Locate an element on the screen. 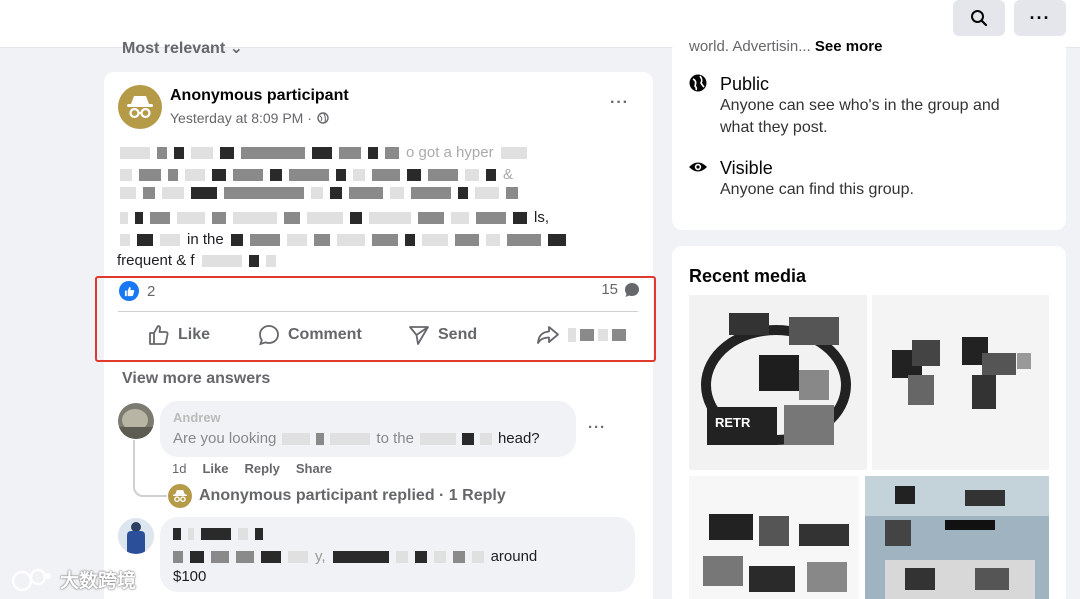 The height and width of the screenshot is (599, 1080). commenter-name-pixelated is located at coordinates (218, 534).